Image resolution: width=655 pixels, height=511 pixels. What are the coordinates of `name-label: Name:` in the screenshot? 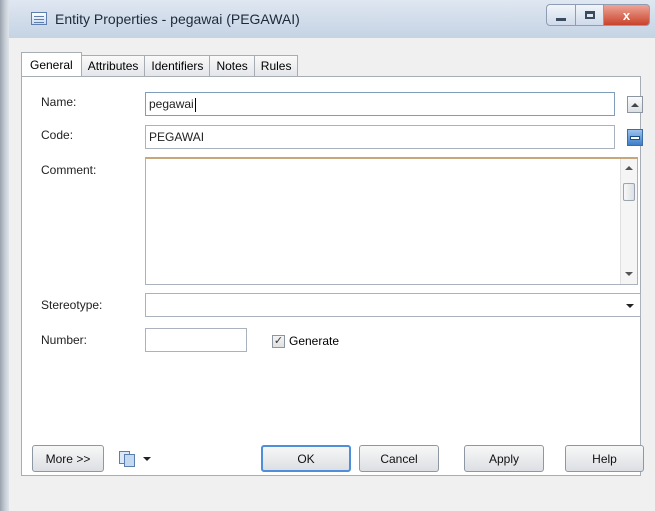 It's located at (59, 102).